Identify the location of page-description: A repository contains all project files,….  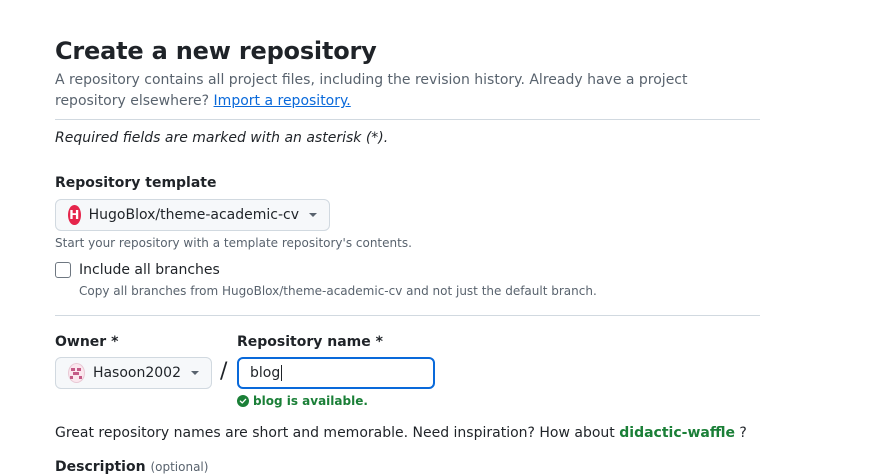
(400, 91).